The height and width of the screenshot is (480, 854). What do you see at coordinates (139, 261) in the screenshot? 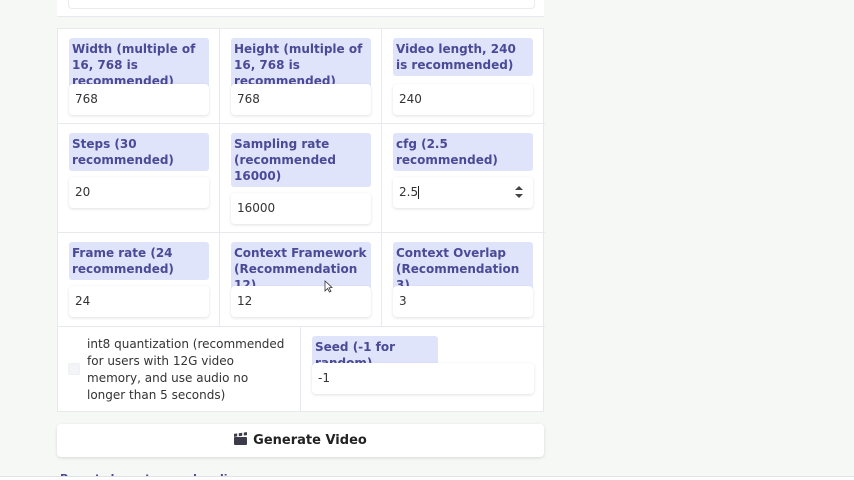
I see `frame-rate-label: Frame rate (24 recommended)` at bounding box center [139, 261].